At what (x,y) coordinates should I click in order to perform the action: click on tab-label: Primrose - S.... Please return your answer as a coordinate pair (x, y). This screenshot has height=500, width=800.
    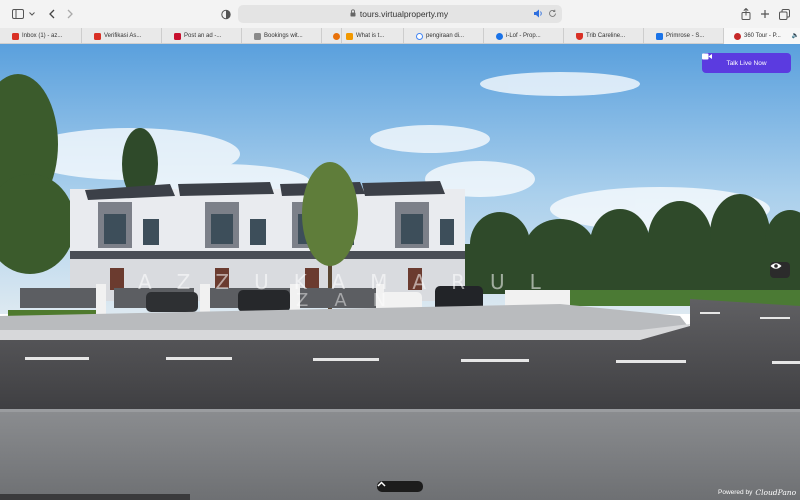
    Looking at the image, I should click on (685, 36).